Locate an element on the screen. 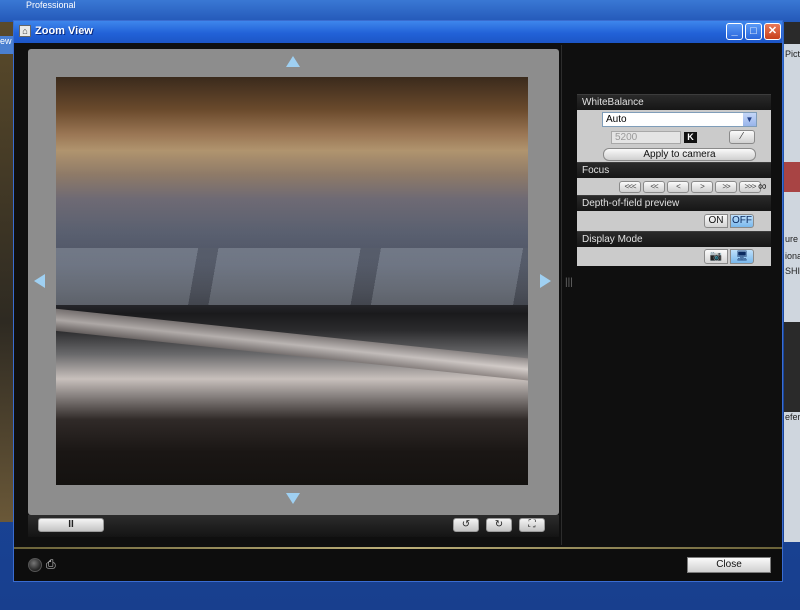 This screenshot has width=800, height=610. background-text: efere is located at coordinates (792, 417).